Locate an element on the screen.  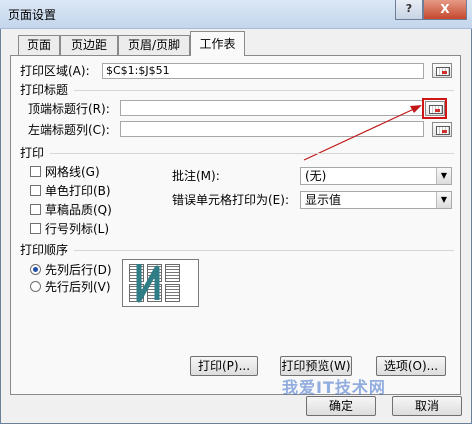
over-then-down-radio is located at coordinates (35, 286).